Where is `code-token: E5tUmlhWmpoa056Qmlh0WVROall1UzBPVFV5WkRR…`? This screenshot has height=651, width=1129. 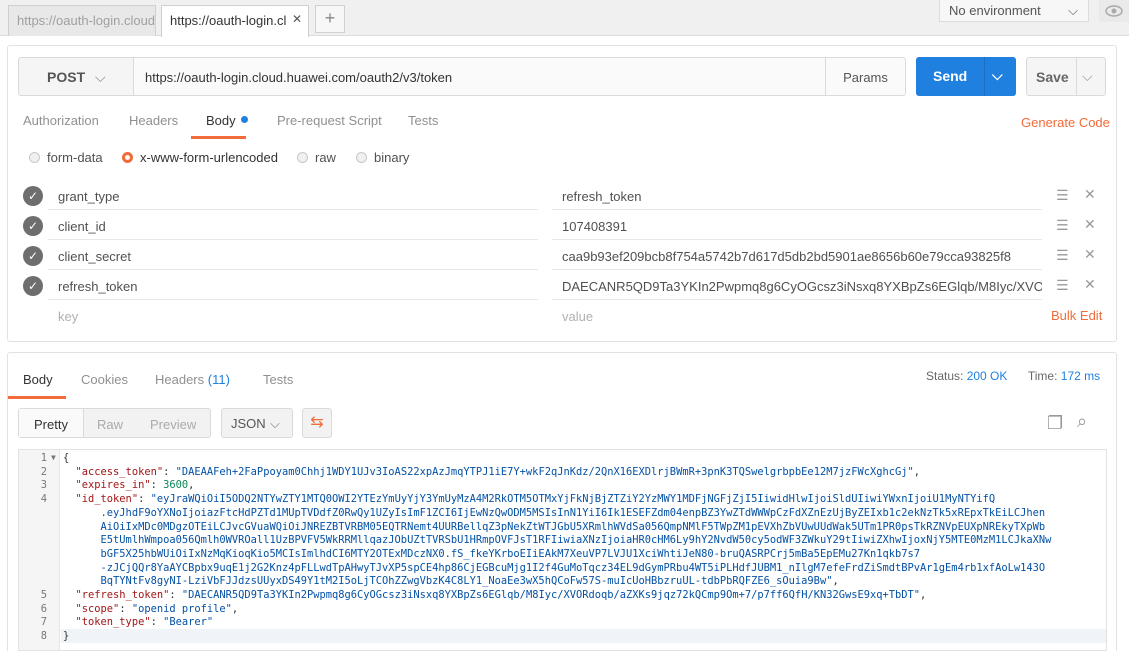
code-token: E5tUmlhWmpoa056Qmlh0WVROall1UzBPVFV5WkRR… is located at coordinates (557, 540).